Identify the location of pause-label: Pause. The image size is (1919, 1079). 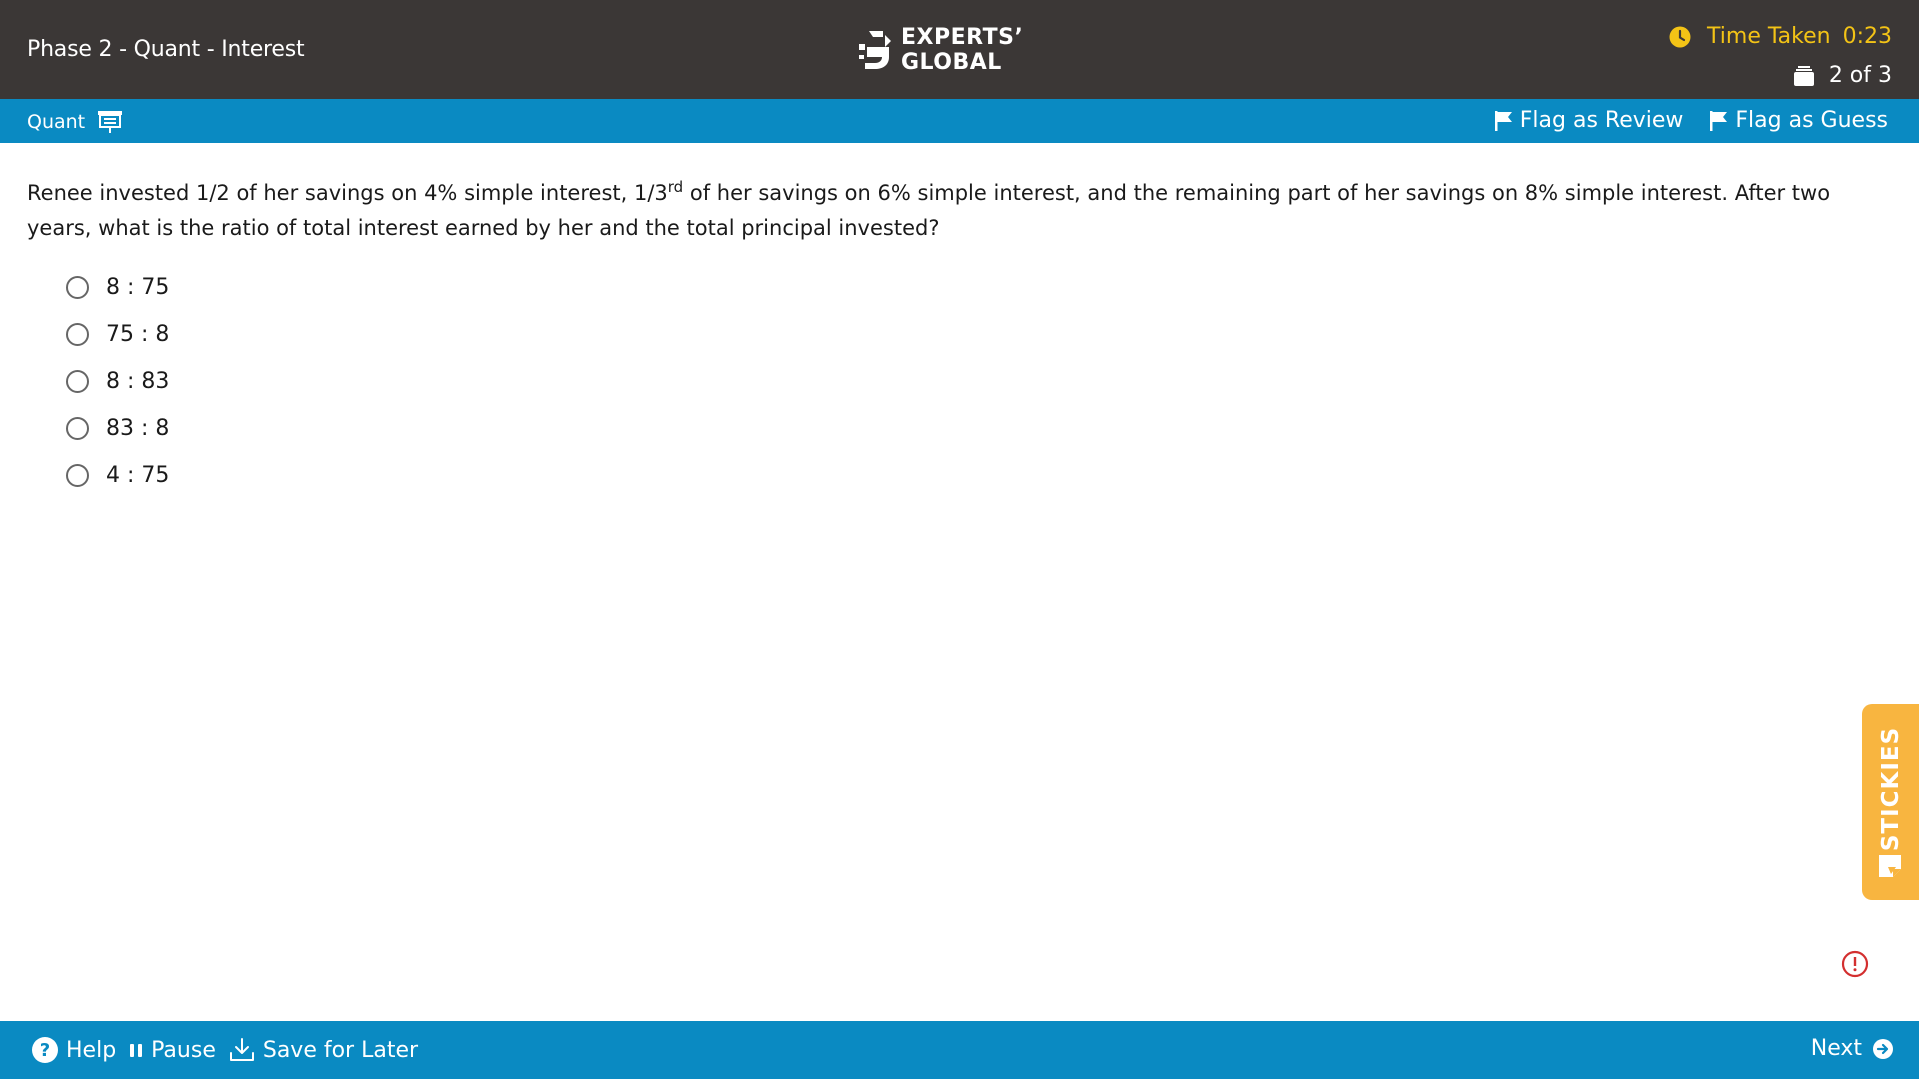
(183, 1050).